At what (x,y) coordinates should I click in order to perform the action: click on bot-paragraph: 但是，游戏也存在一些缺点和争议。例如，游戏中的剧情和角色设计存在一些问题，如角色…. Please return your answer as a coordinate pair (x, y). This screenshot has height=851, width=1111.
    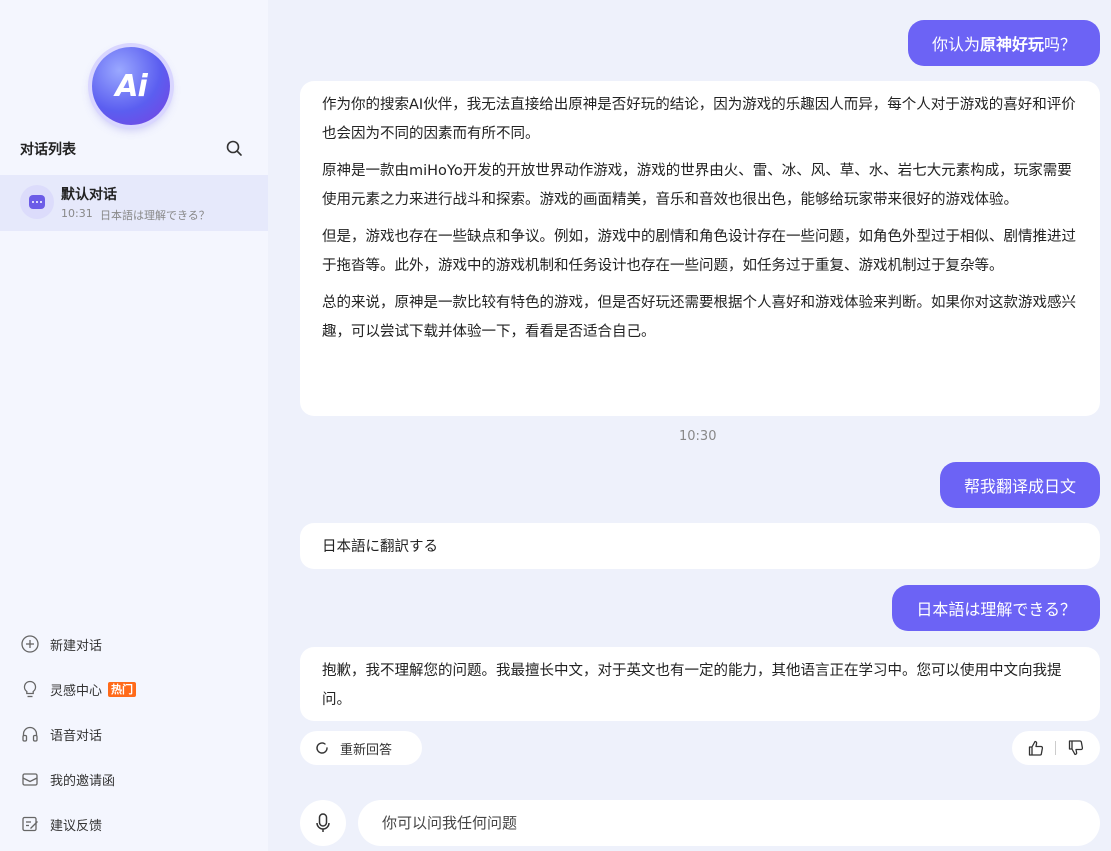
    Looking at the image, I should click on (699, 251).